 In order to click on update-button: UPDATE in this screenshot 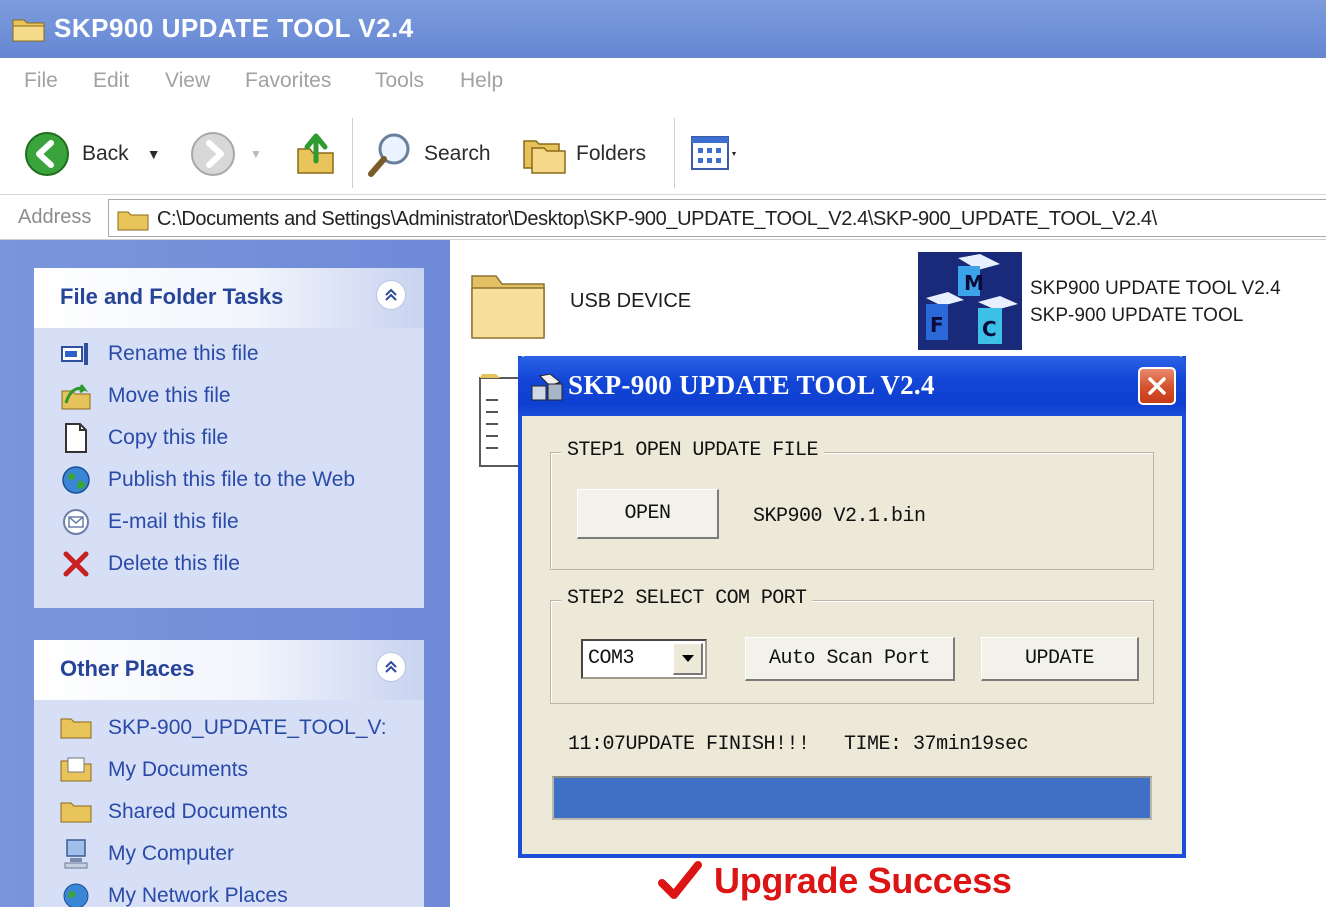, I will do `click(1060, 659)`.